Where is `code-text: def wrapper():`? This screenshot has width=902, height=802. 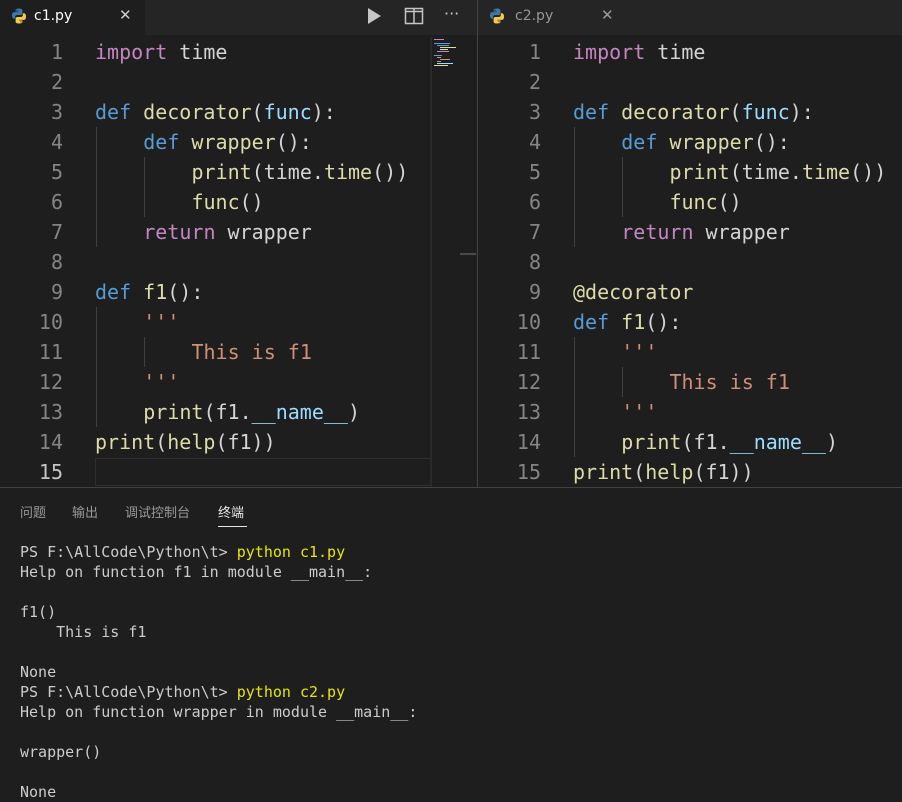 code-text: def wrapper(): is located at coordinates (705, 142).